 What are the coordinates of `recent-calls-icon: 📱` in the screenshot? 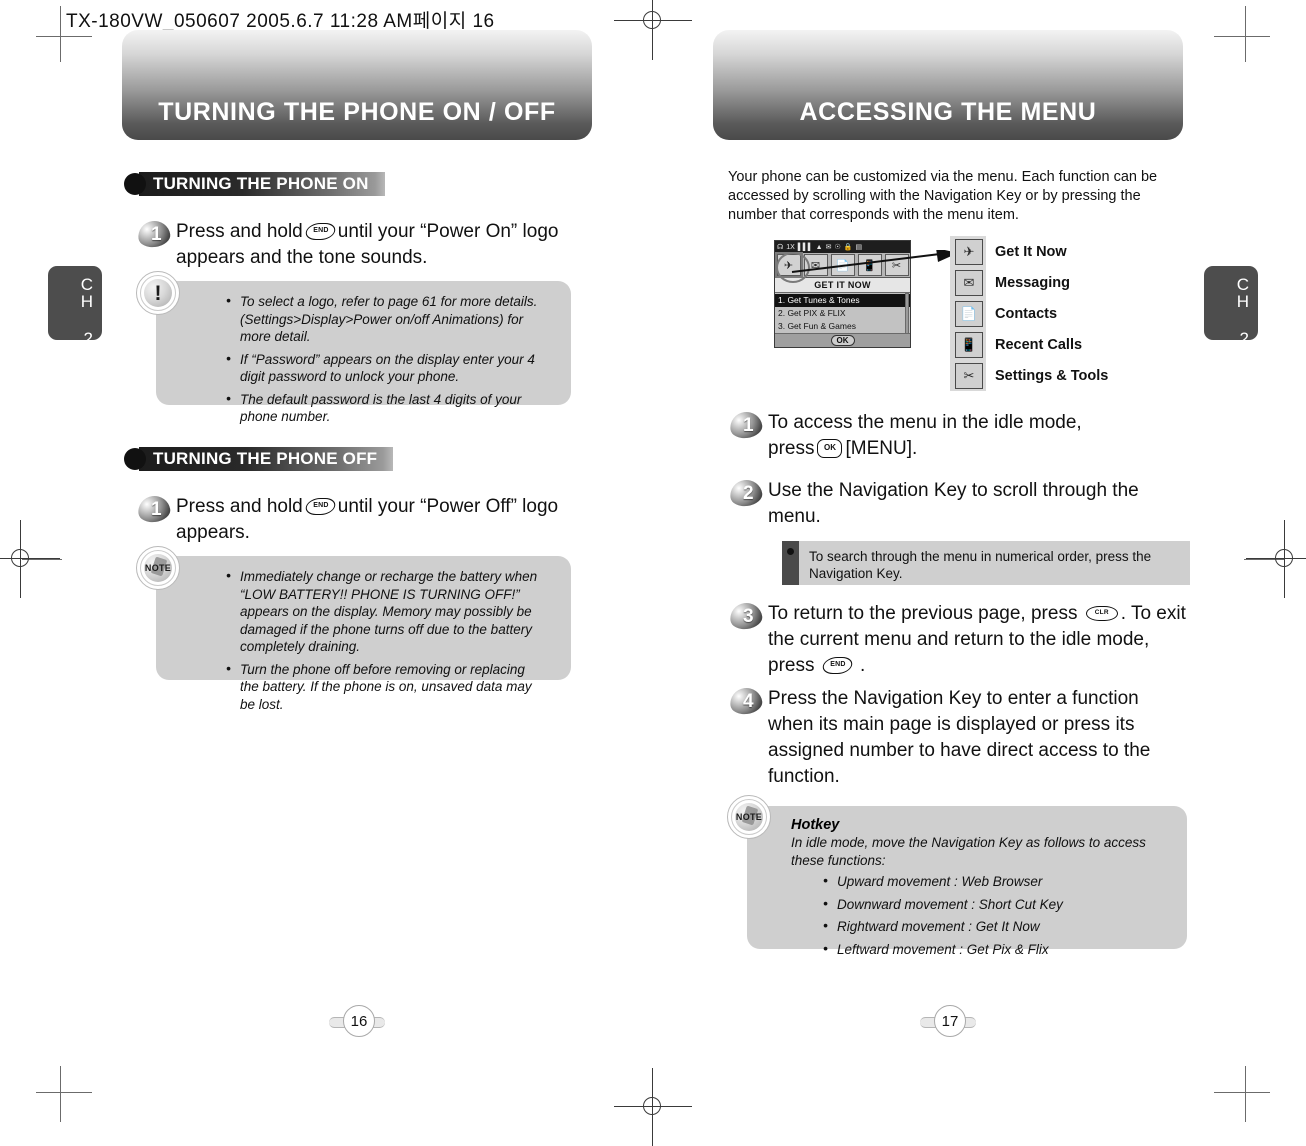 It's located at (969, 344).